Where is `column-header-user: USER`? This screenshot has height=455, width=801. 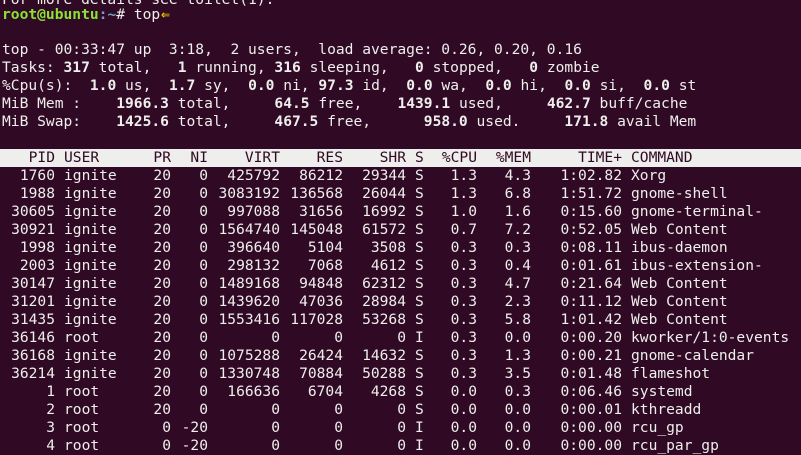 column-header-user: USER is located at coordinates (82, 157).